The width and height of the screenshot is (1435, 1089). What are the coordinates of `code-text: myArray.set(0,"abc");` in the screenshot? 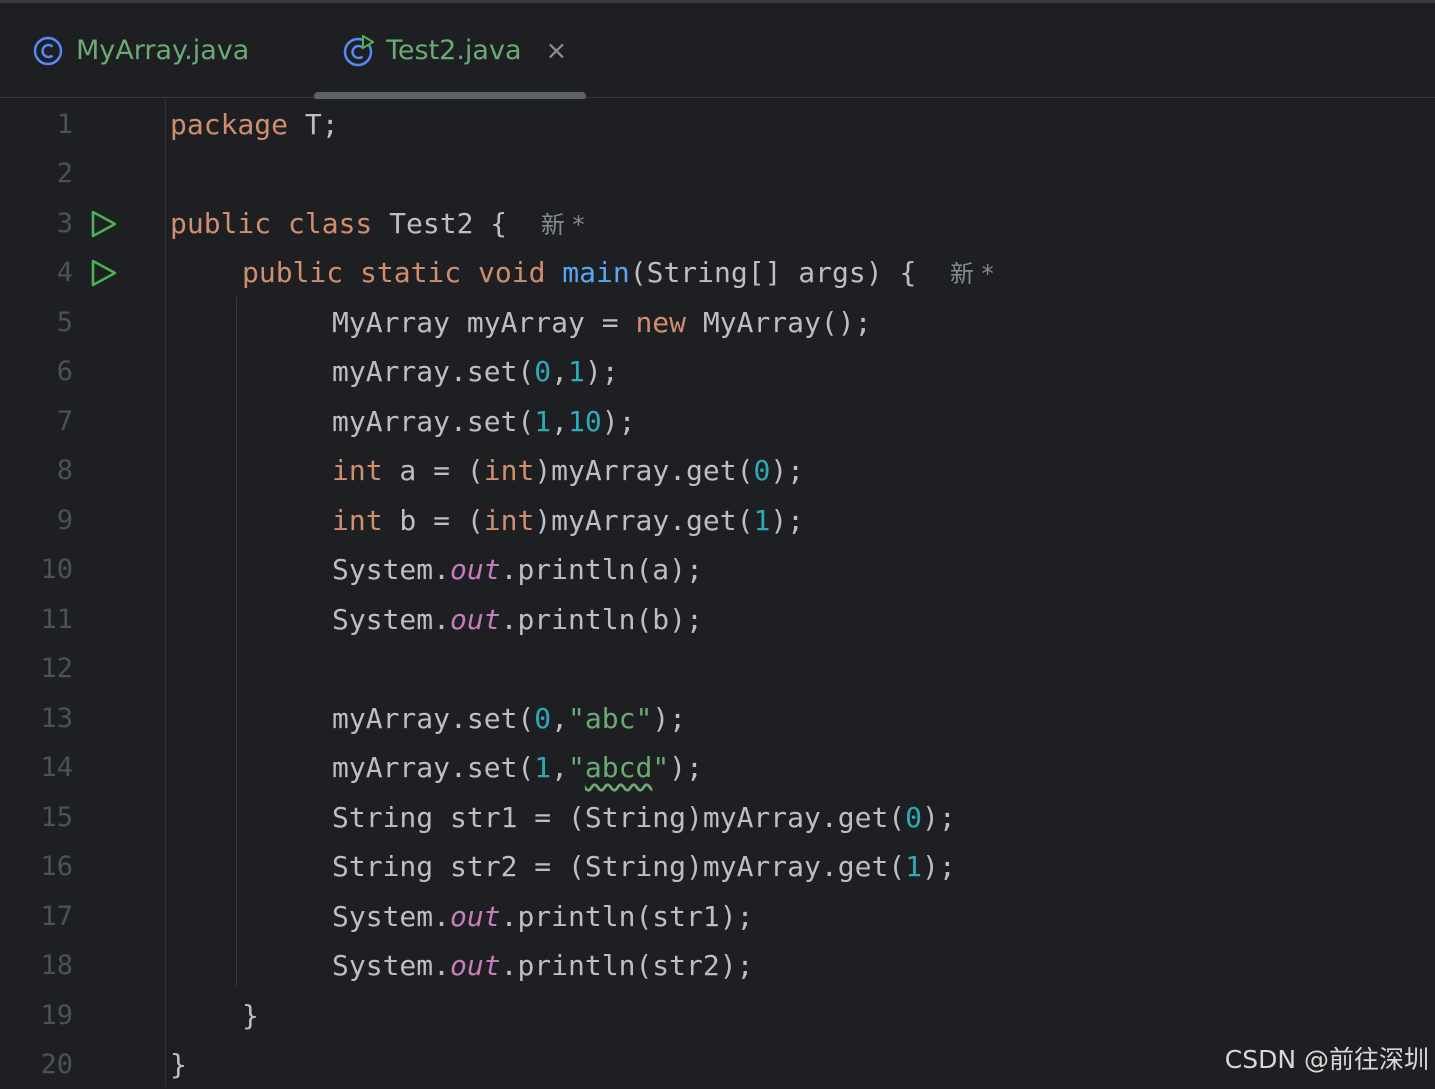 It's located at (509, 718).